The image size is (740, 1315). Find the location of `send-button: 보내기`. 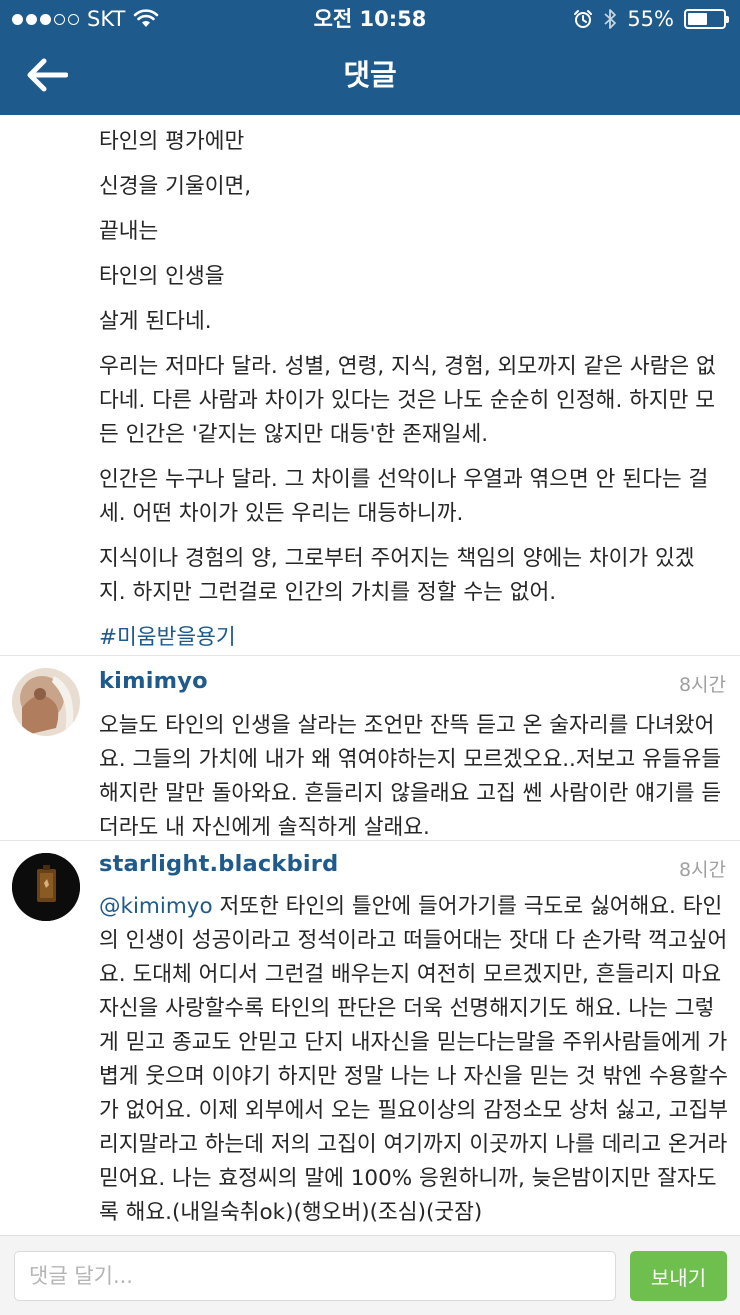

send-button: 보내기 is located at coordinates (678, 1276).